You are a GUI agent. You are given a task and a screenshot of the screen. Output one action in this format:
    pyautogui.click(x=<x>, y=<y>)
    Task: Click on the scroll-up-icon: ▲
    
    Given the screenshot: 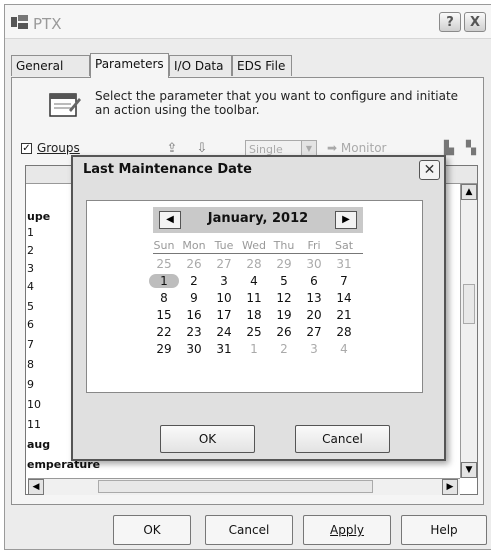 What is the action you would take?
    pyautogui.click(x=469, y=192)
    